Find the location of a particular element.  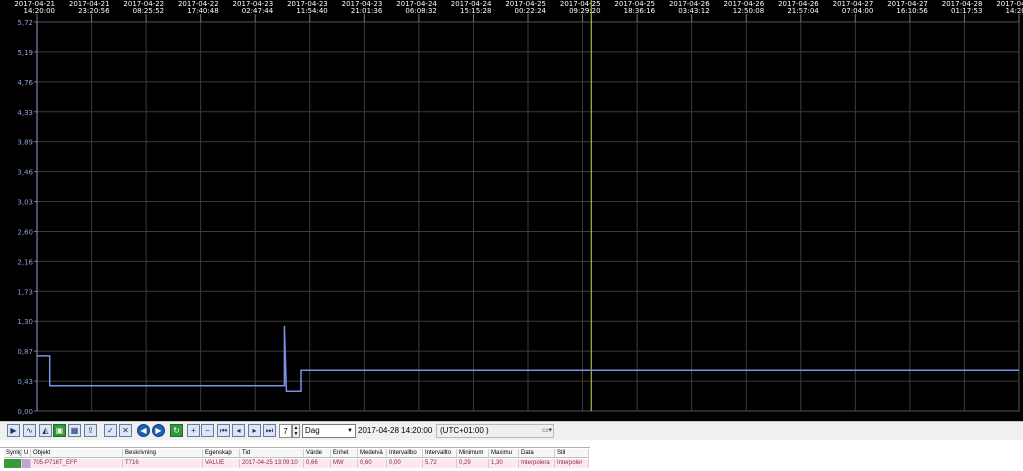

col-header-data: Data is located at coordinates (537, 453).